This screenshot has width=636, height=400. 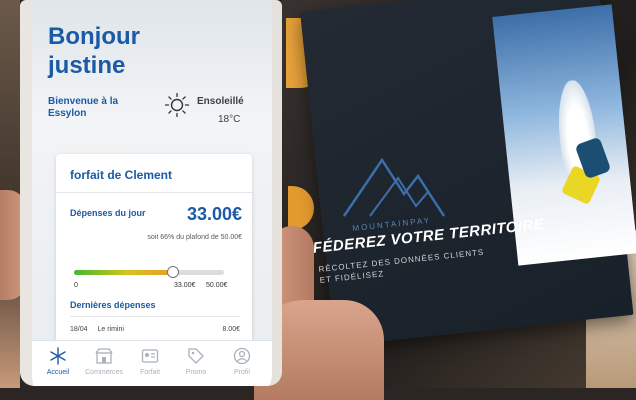 What do you see at coordinates (58, 372) in the screenshot?
I see `tab-accueil-label: Accueil` at bounding box center [58, 372].